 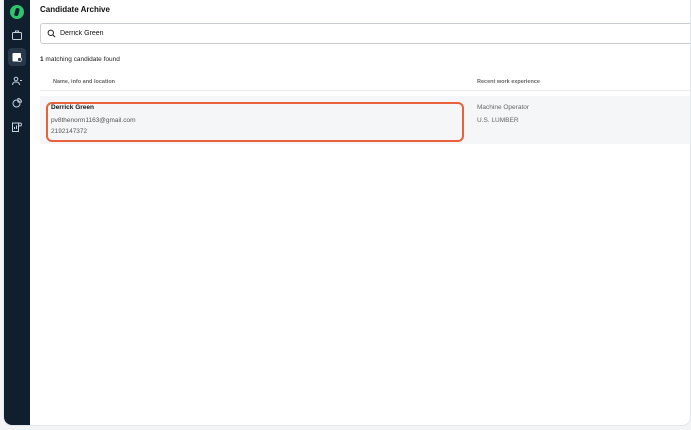 I want to click on reports-icon, so click(x=17, y=127).